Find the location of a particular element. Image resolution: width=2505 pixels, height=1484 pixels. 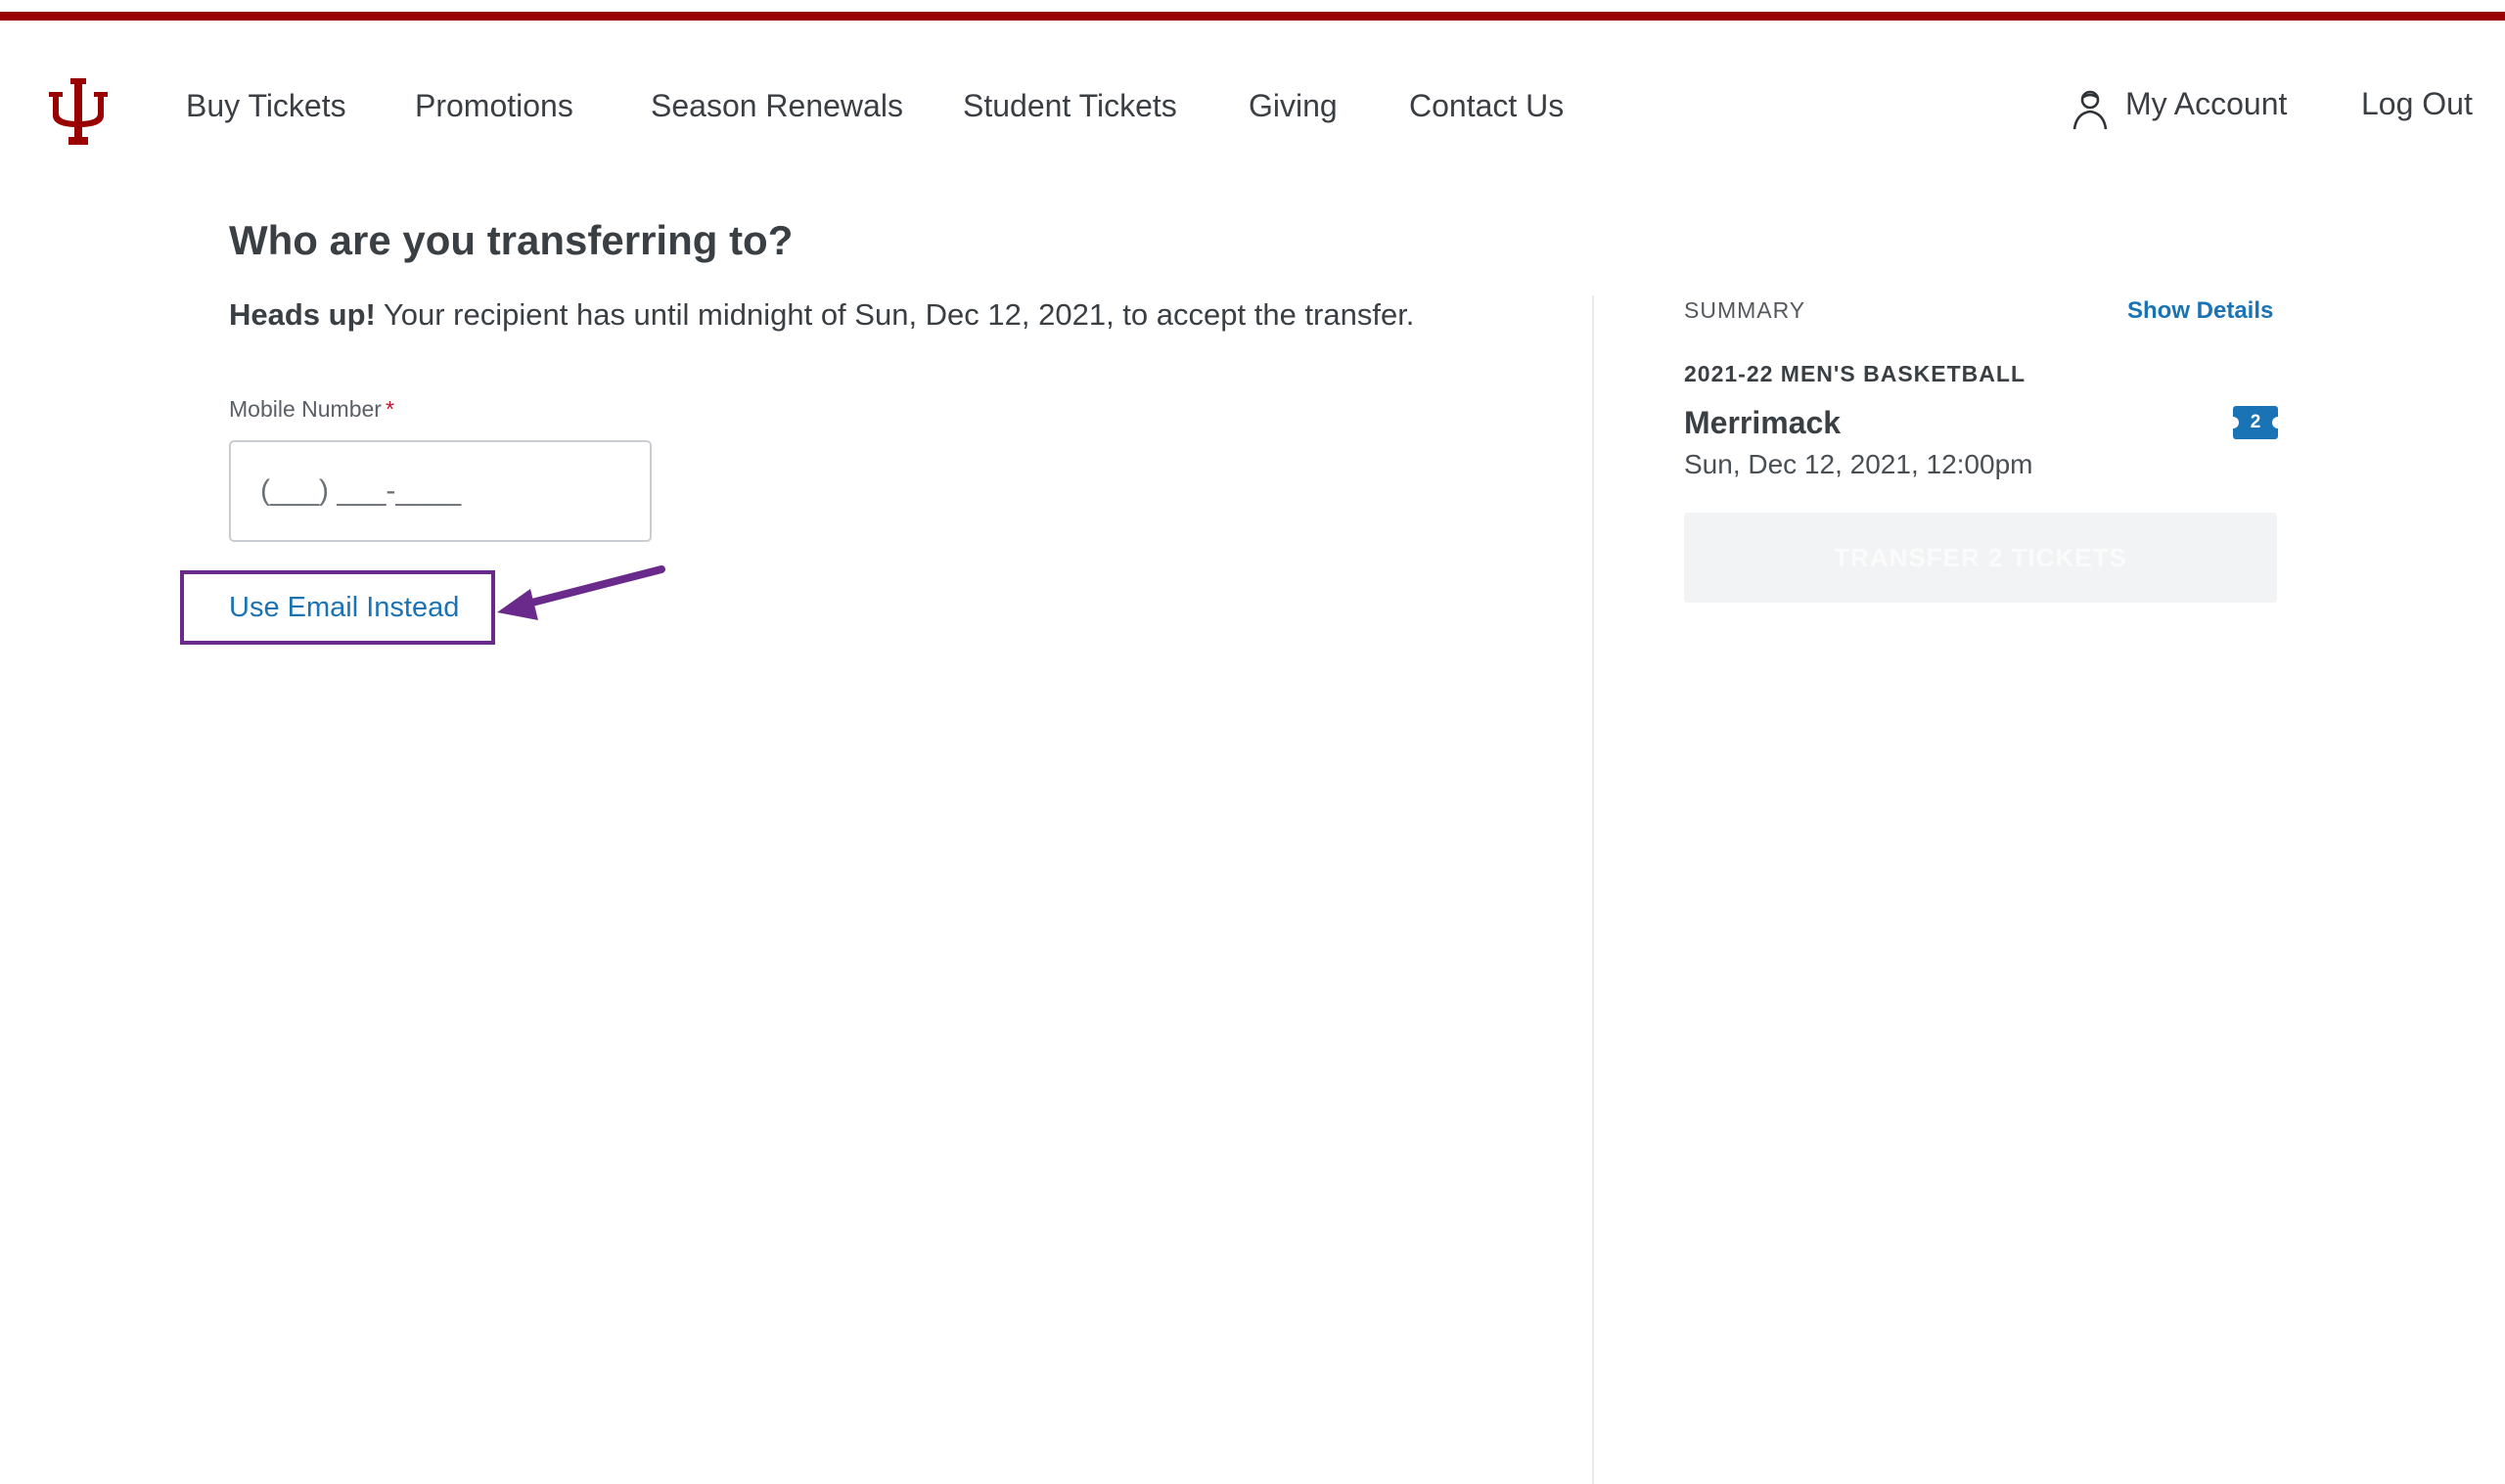

annotation-arrow-icon is located at coordinates (581, 592).